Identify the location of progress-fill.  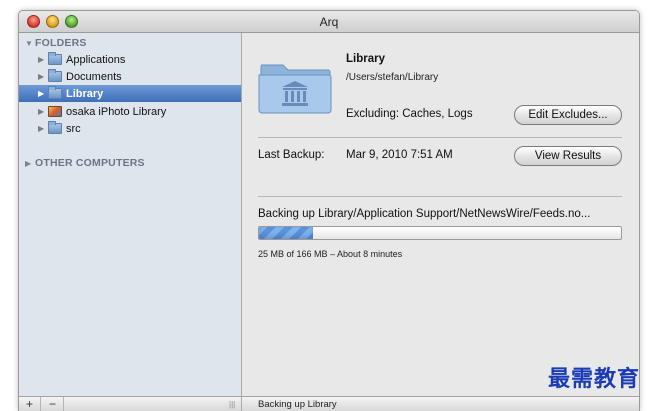
(286, 233).